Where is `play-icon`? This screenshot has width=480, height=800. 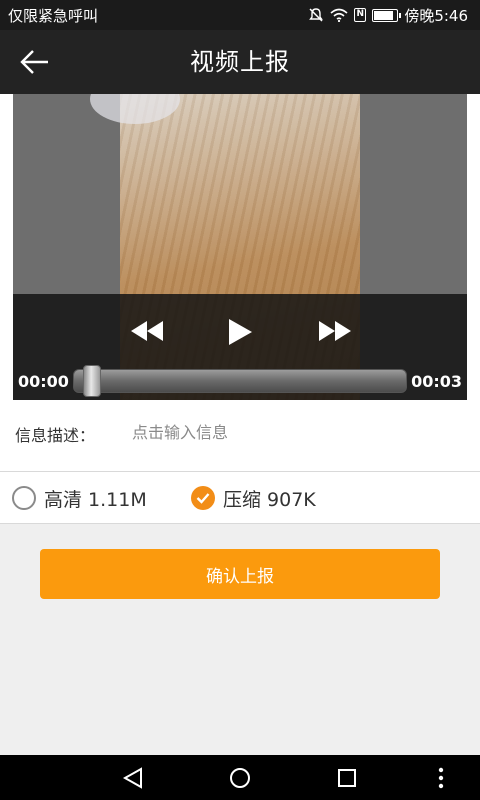 play-icon is located at coordinates (240, 332).